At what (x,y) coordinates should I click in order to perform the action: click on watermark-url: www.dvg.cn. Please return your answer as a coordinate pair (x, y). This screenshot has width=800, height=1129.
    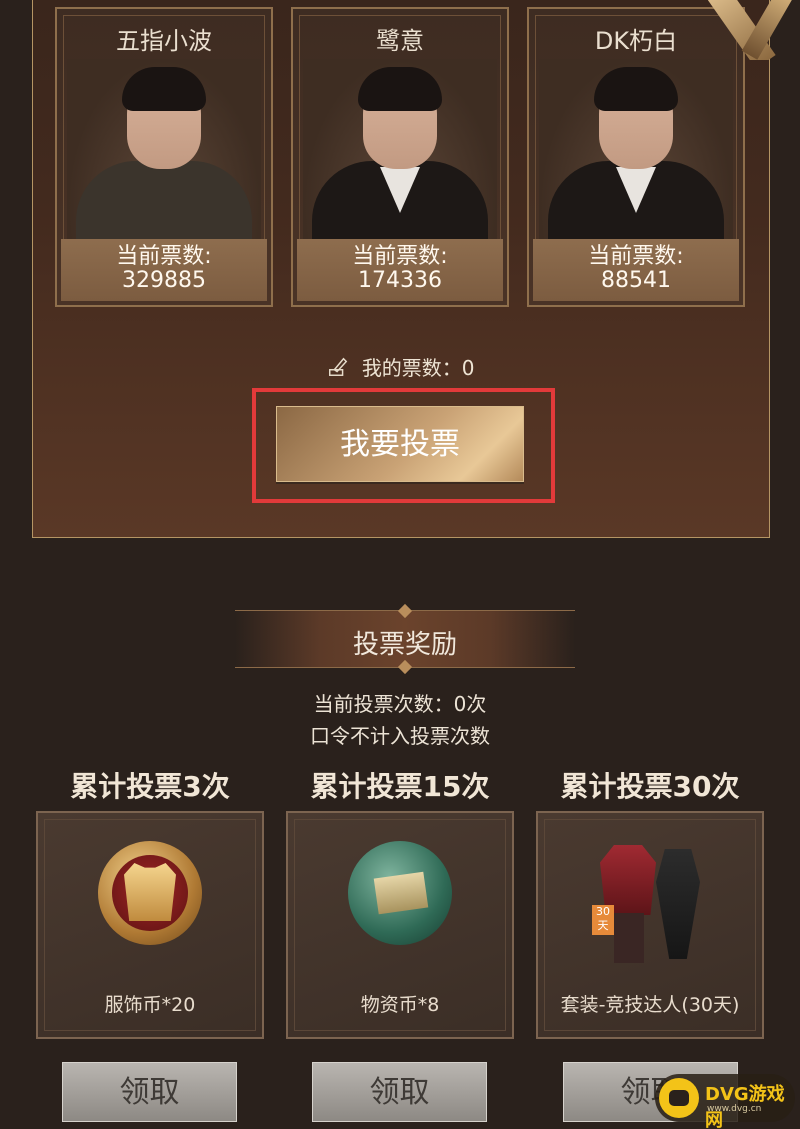
    Looking at the image, I should click on (734, 1109).